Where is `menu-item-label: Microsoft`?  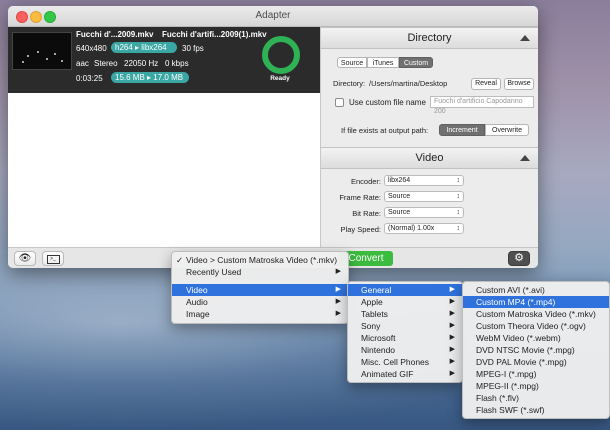
menu-item-label: Microsoft is located at coordinates (378, 338).